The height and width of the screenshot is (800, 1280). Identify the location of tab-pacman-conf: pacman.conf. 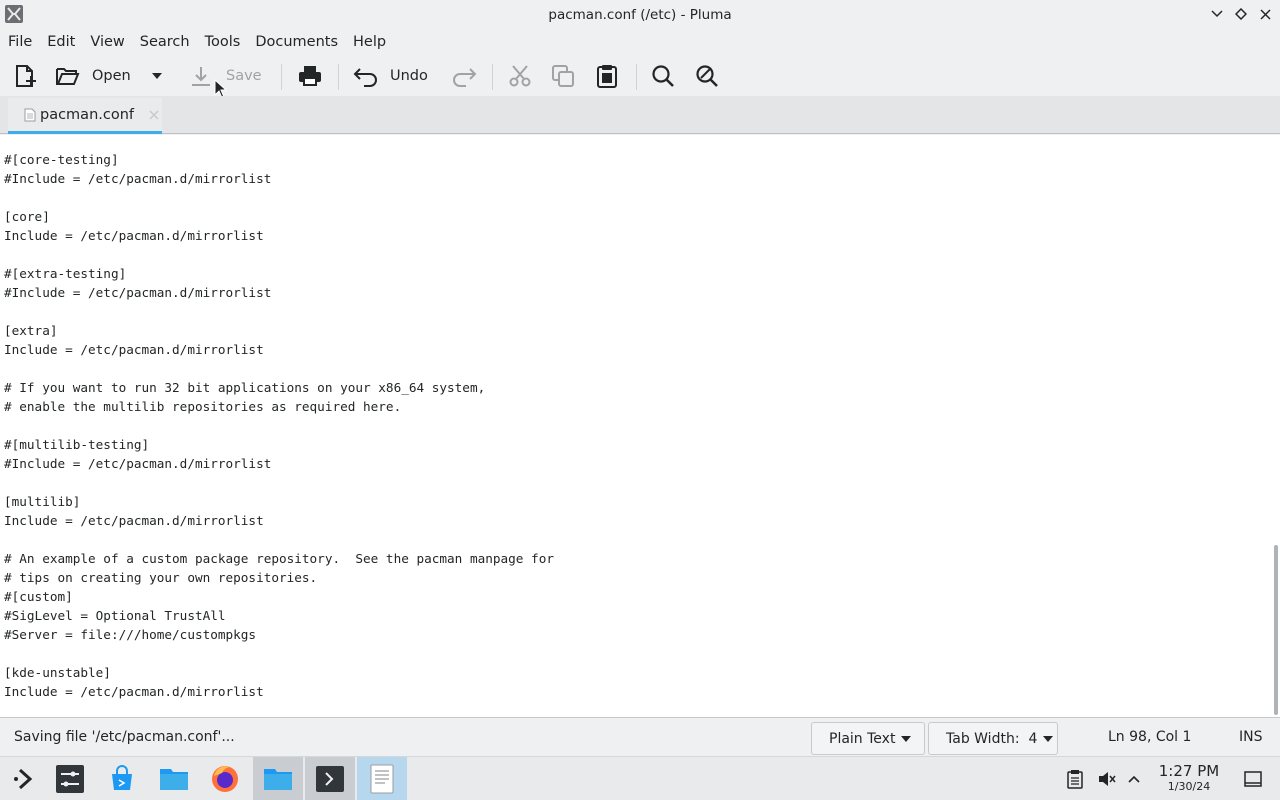
(85, 116).